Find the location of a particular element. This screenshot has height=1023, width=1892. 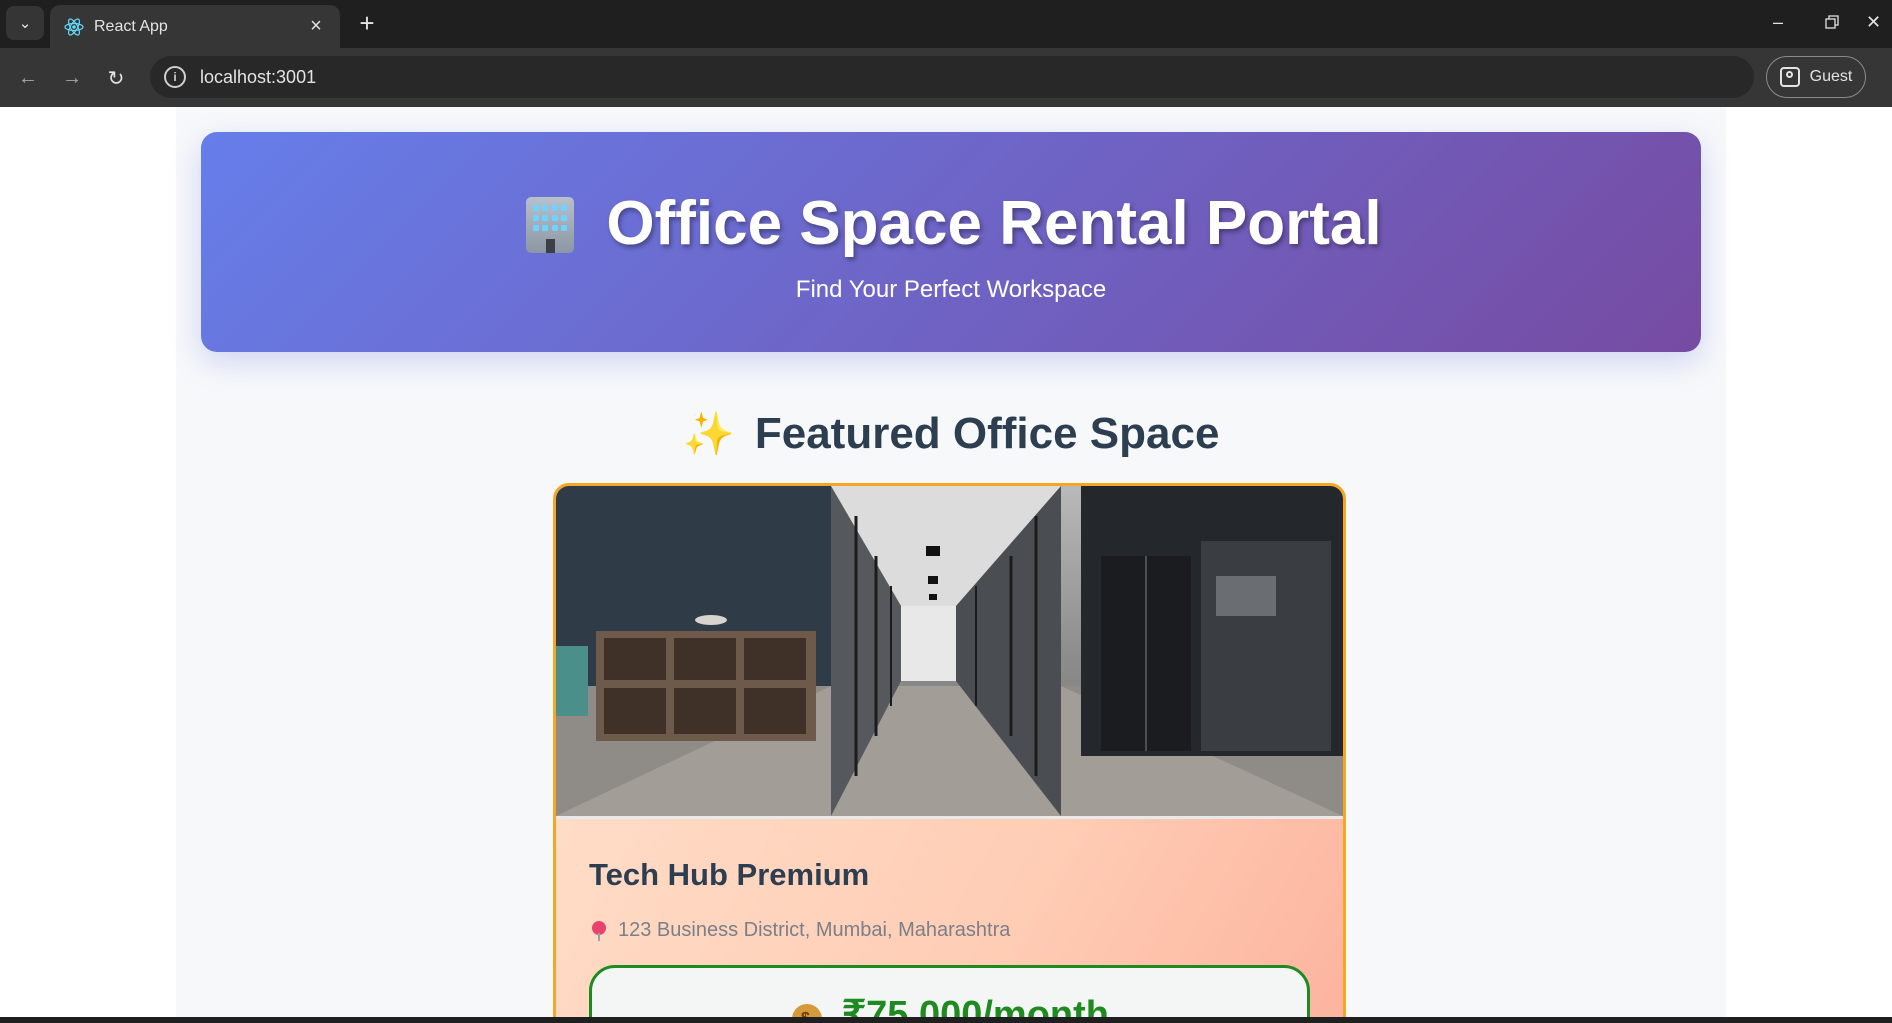

reload-icon: ↻ is located at coordinates (116, 78).